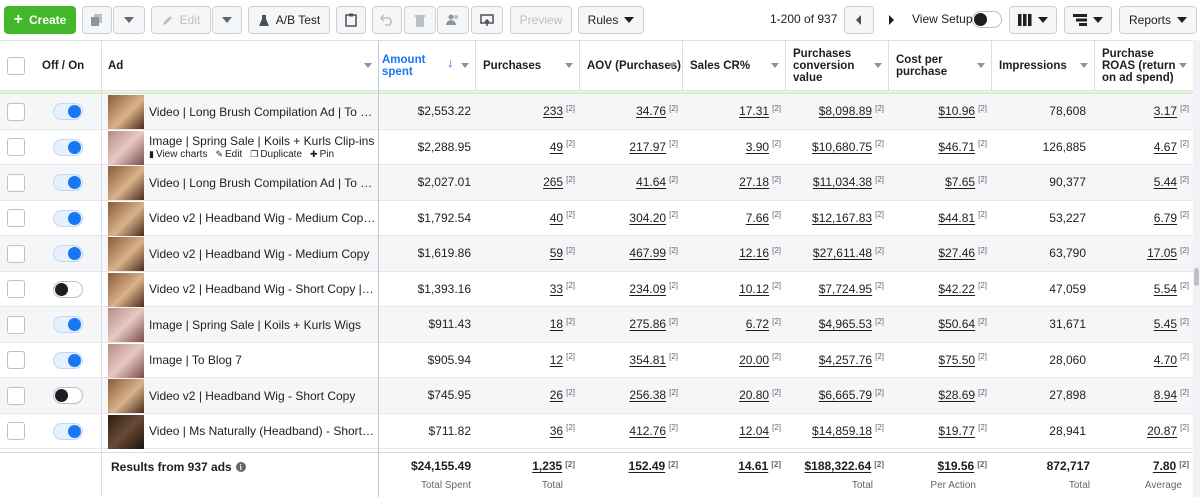  What do you see at coordinates (69, 66) in the screenshot?
I see `column-header-off-on: Off / On` at bounding box center [69, 66].